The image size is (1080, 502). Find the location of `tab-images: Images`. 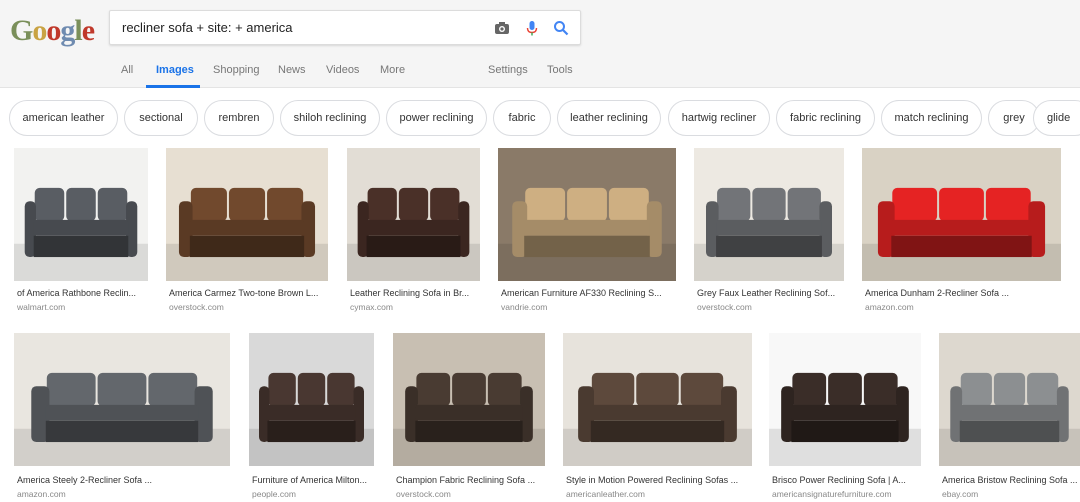

tab-images: Images is located at coordinates (175, 70).